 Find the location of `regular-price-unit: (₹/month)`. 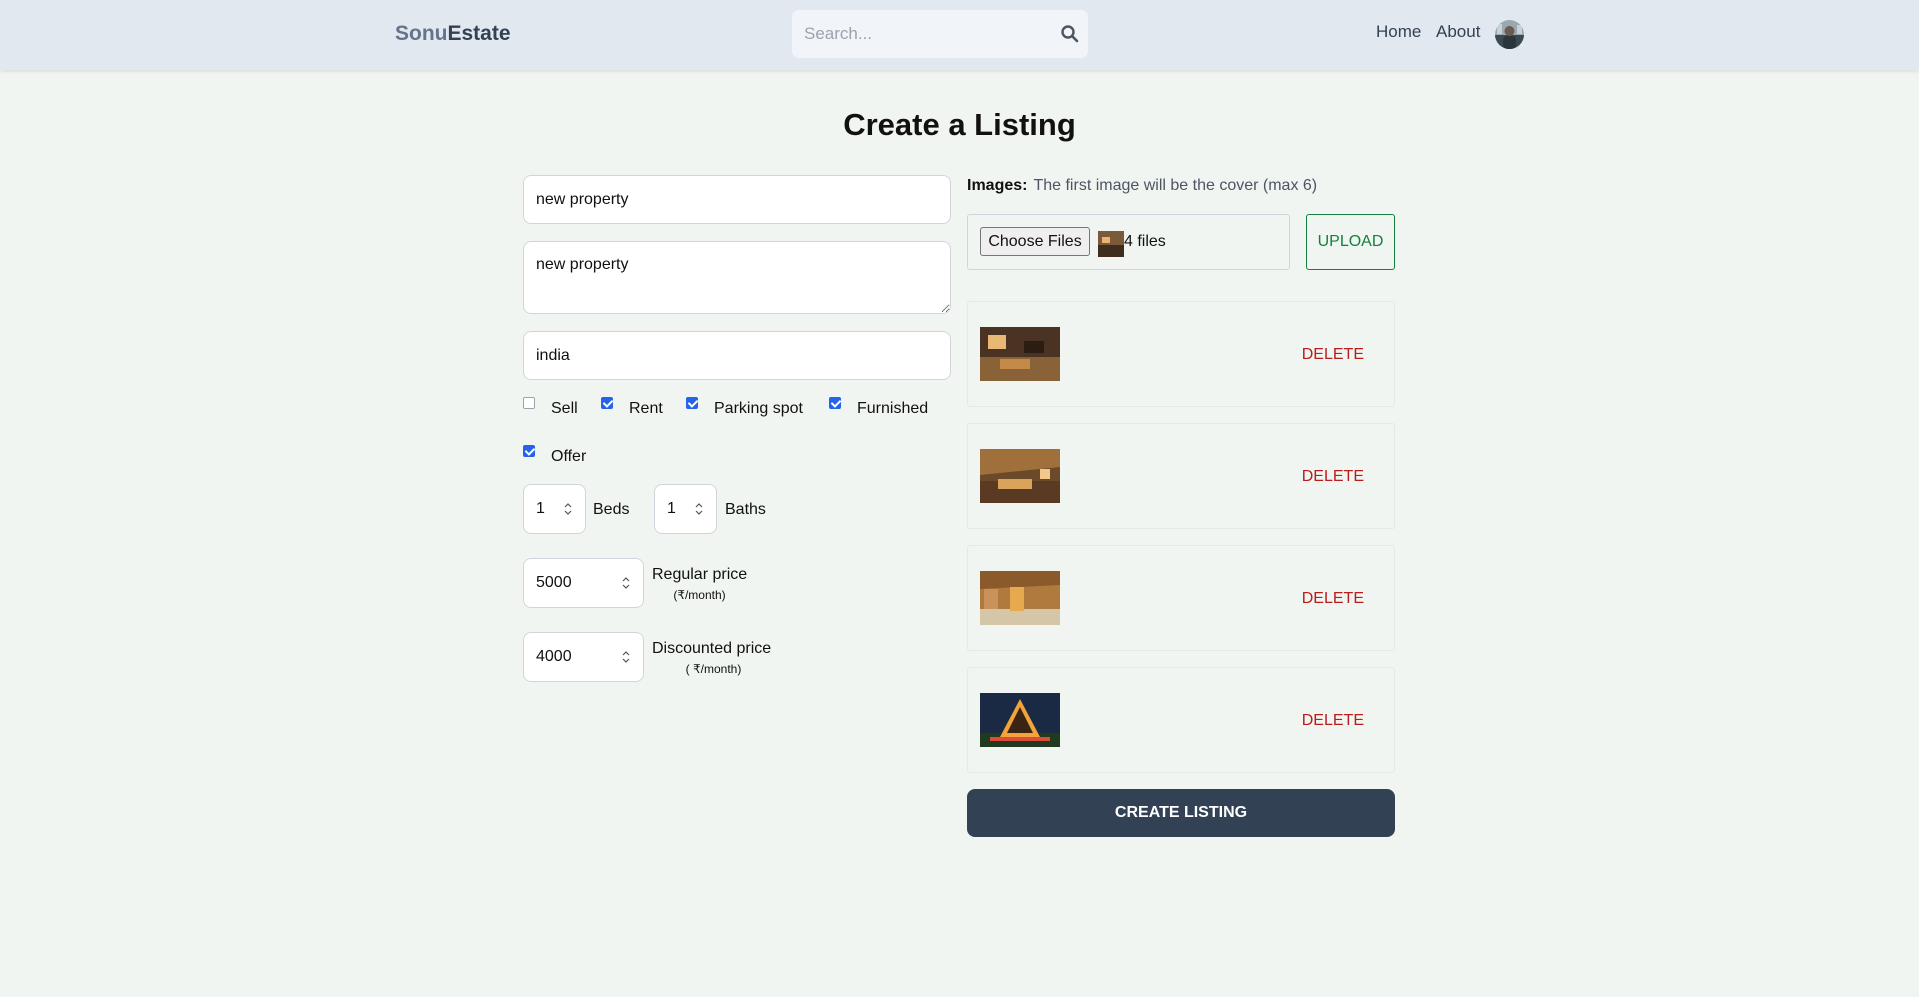

regular-price-unit: (₹/month) is located at coordinates (699, 595).